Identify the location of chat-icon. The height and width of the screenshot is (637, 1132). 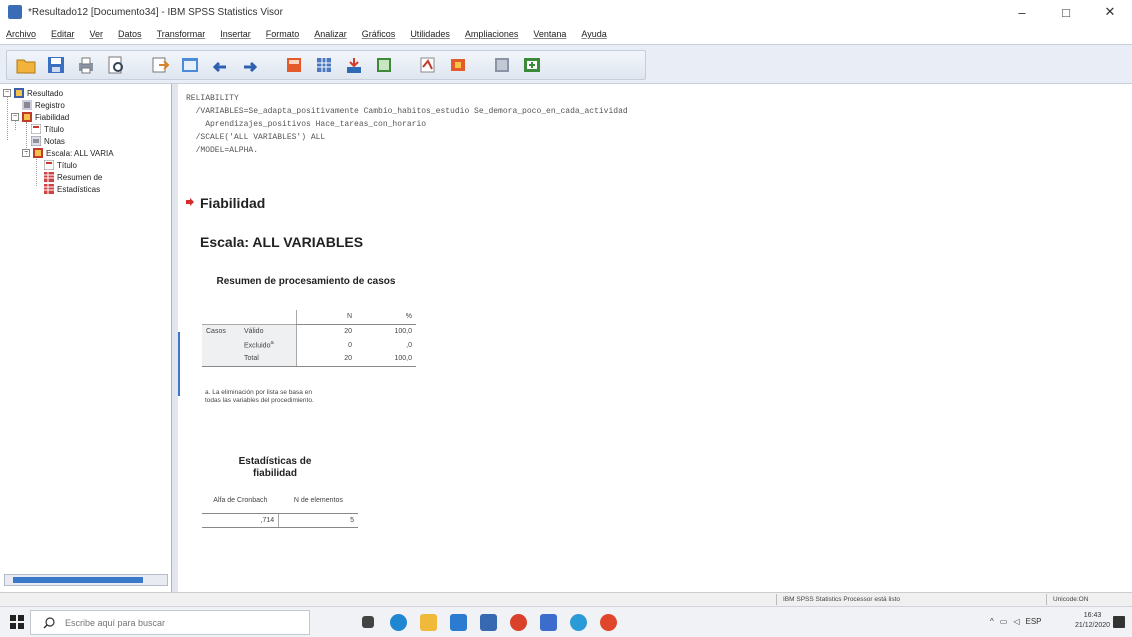
(578, 622).